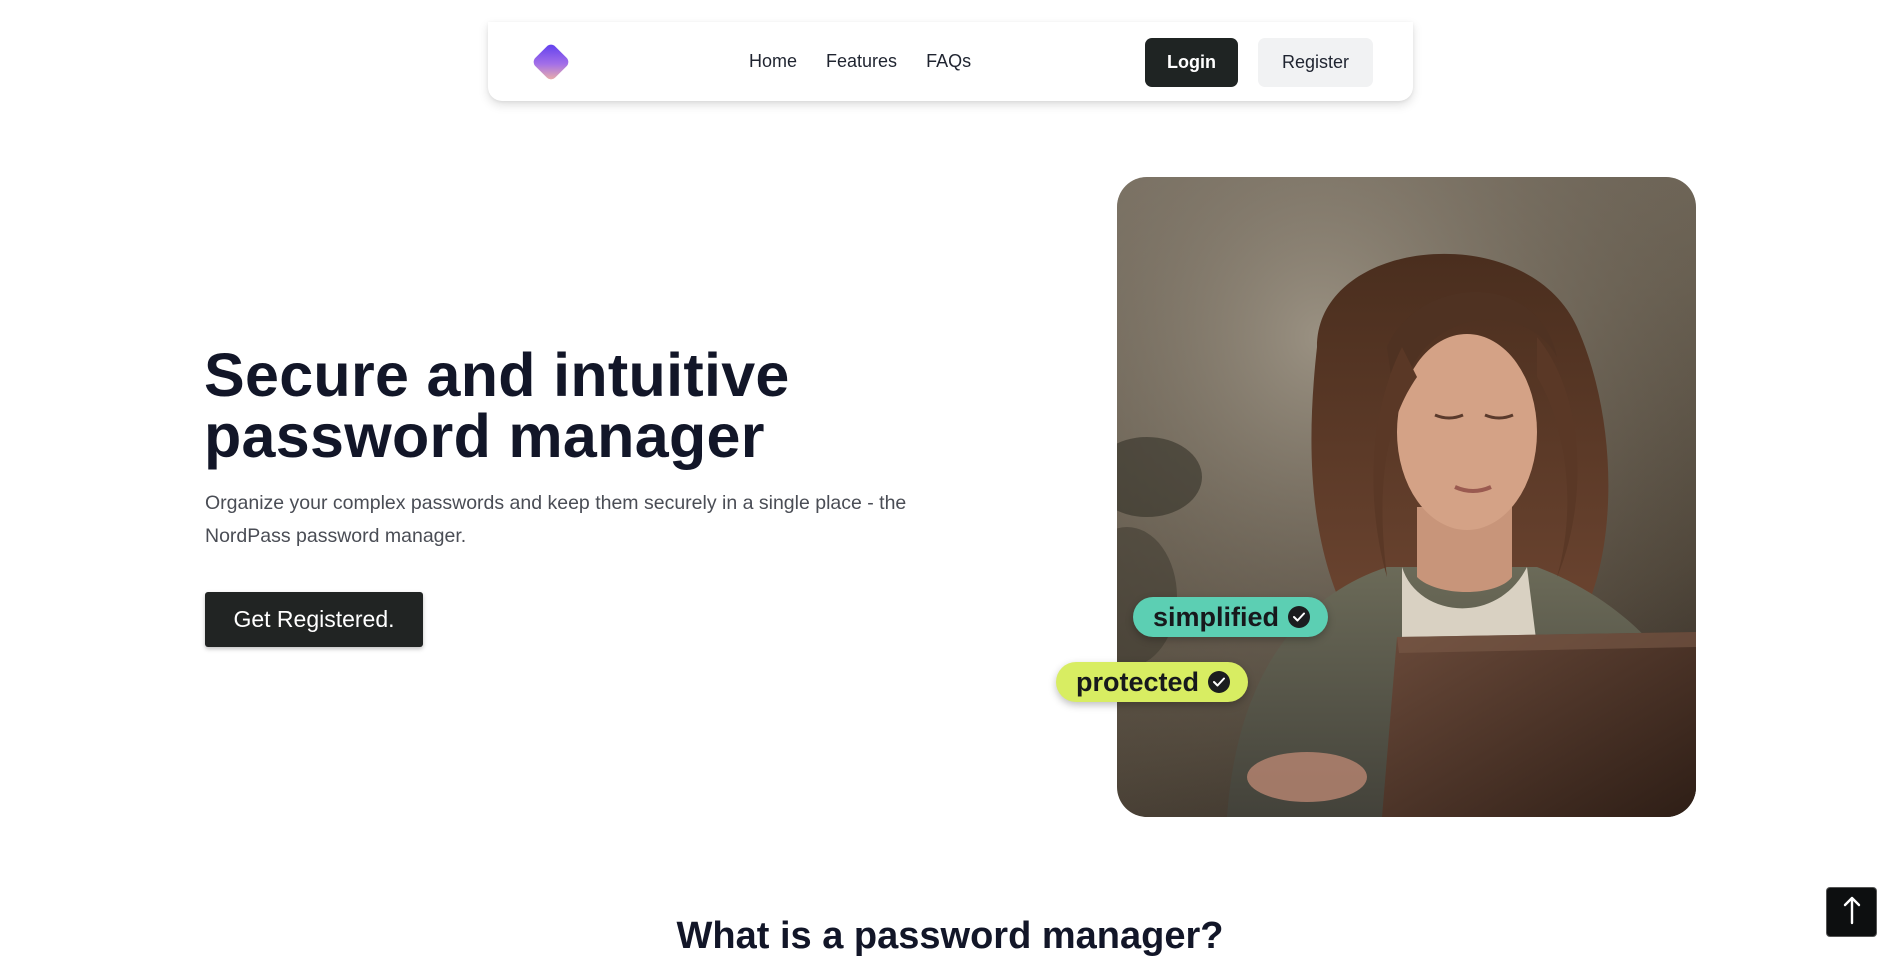 Image resolution: width=1895 pixels, height=962 pixels. Describe the element at coordinates (773, 61) in the screenshot. I see `nav-link-home: Home` at that location.